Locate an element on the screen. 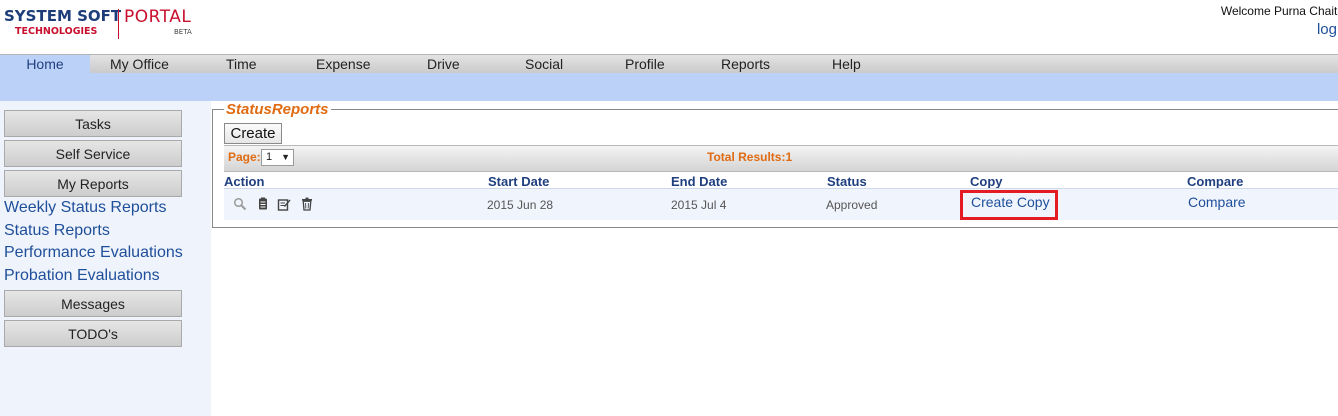  column-header-end-date: End Date is located at coordinates (699, 181).